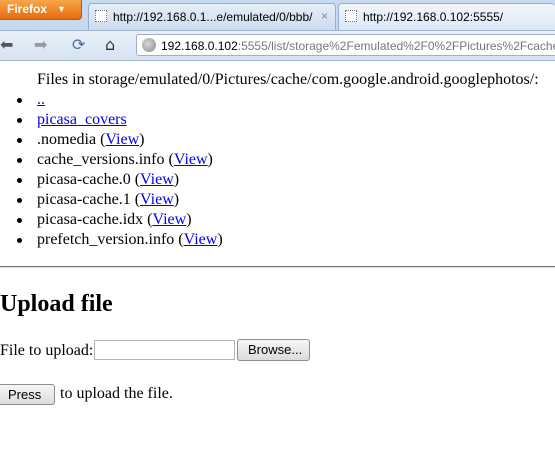 The width and height of the screenshot is (555, 462). What do you see at coordinates (67, 139) in the screenshot?
I see `file-name: .nomedia` at bounding box center [67, 139].